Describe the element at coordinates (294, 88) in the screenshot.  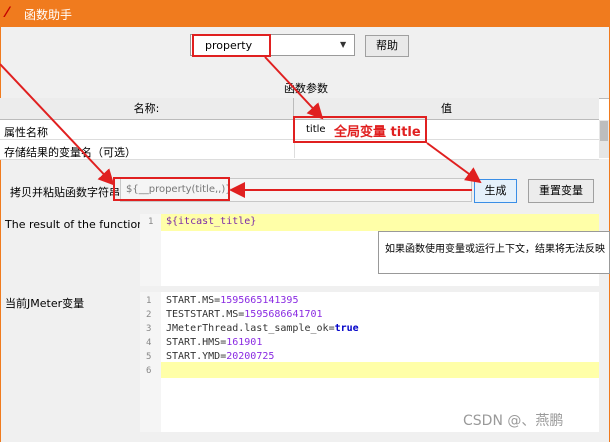
I see `arrow-to-value` at that location.